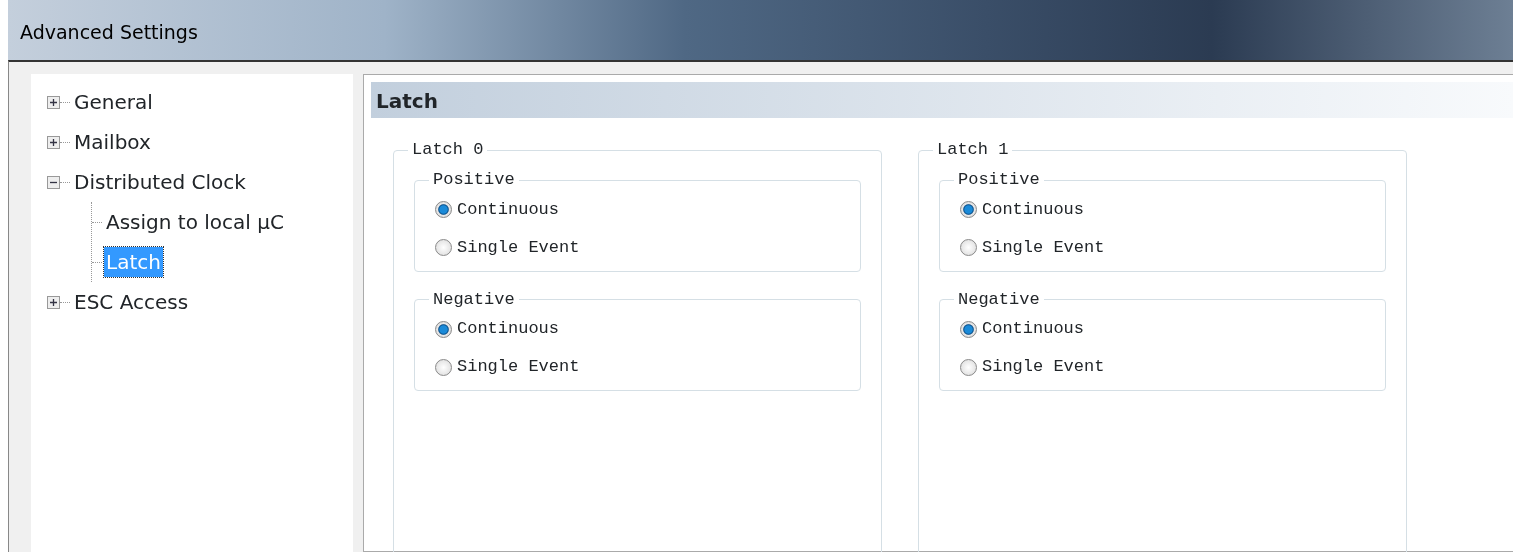 The height and width of the screenshot is (552, 1513). I want to click on minus-box-icon, so click(53, 182).